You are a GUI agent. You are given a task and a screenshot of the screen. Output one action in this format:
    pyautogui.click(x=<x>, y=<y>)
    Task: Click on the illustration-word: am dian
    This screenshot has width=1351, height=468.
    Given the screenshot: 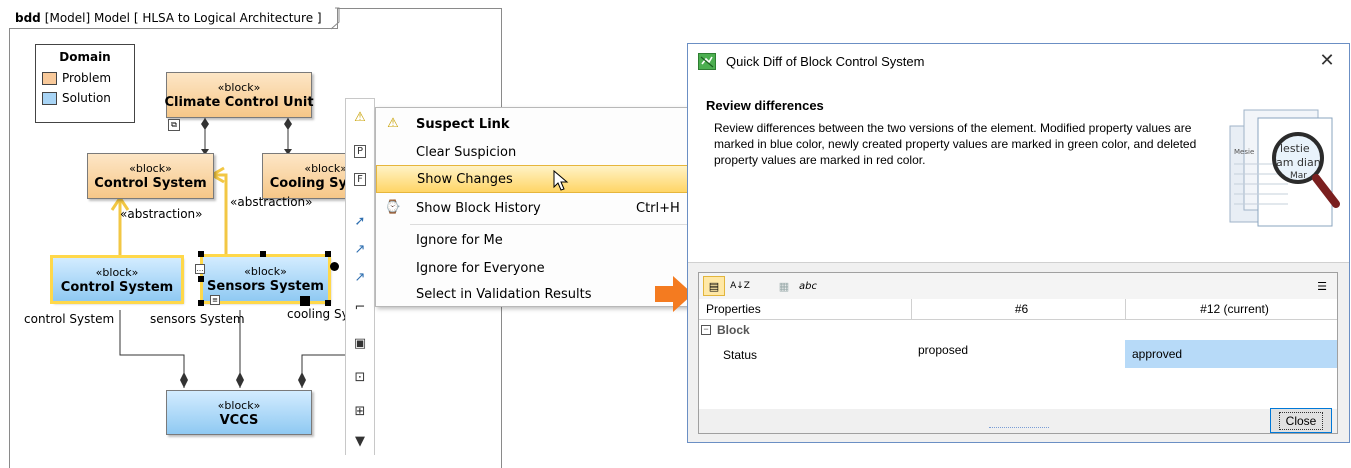 What is the action you would take?
    pyautogui.click(x=1298, y=162)
    